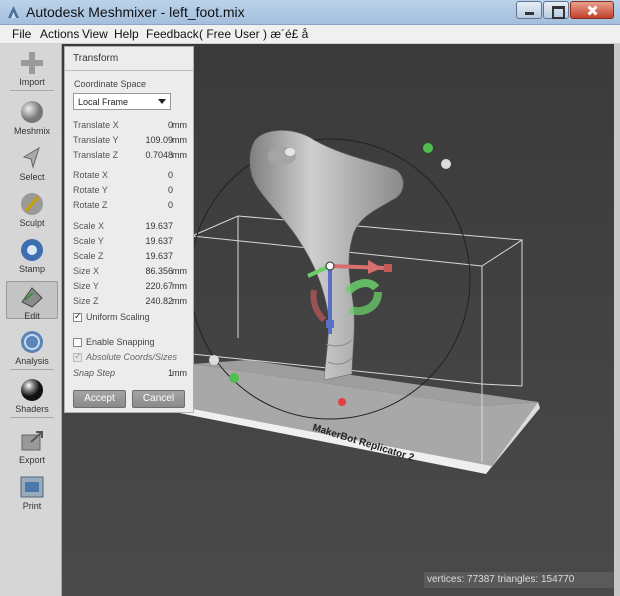 Image resolution: width=620 pixels, height=596 pixels. Describe the element at coordinates (158, 399) in the screenshot. I see `cancel-button: Cancel` at that location.